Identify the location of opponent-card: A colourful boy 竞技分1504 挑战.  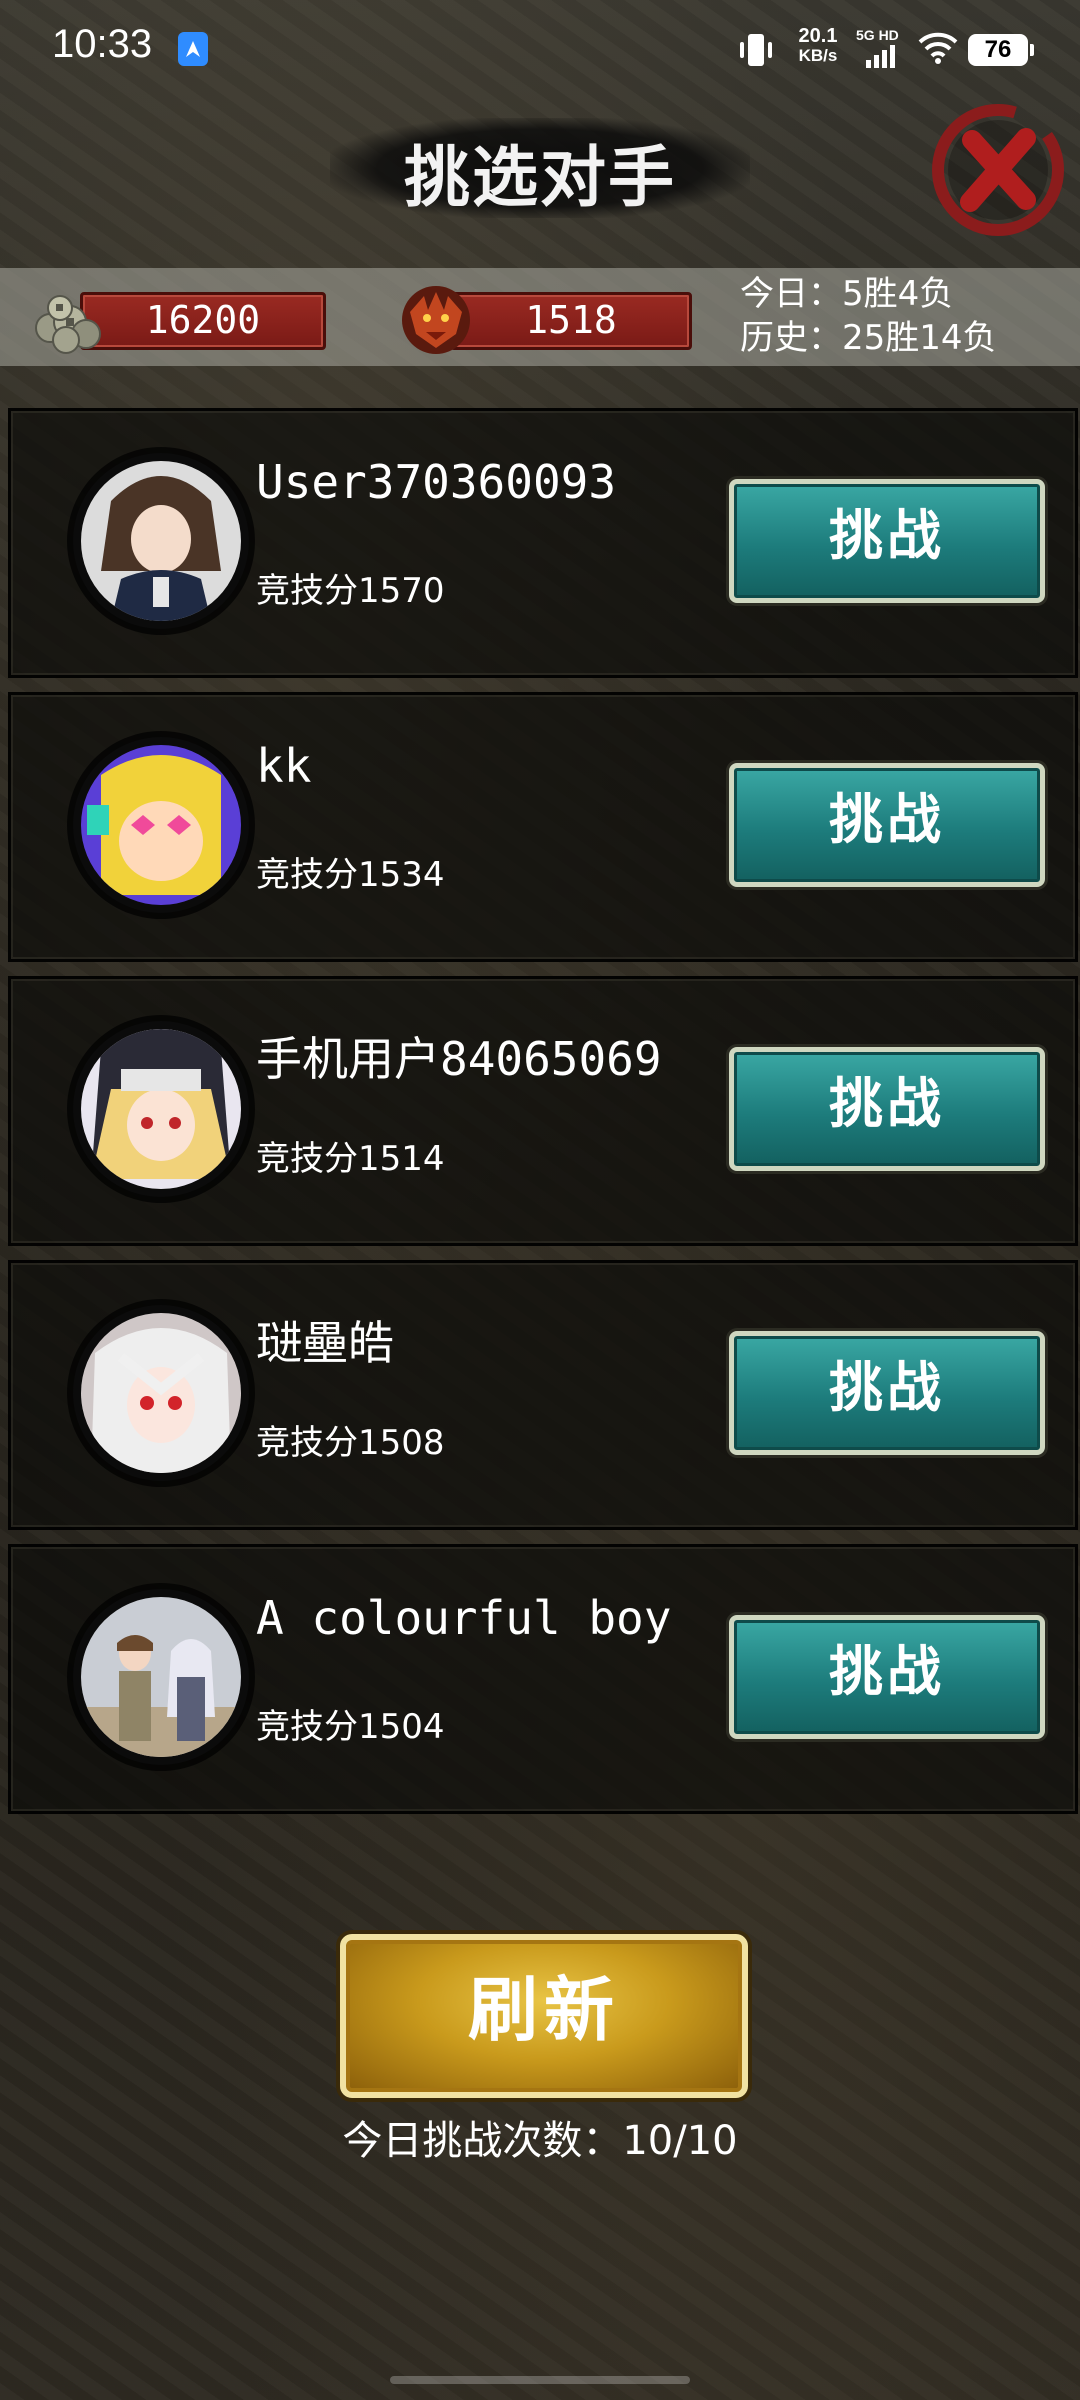
(543, 1679).